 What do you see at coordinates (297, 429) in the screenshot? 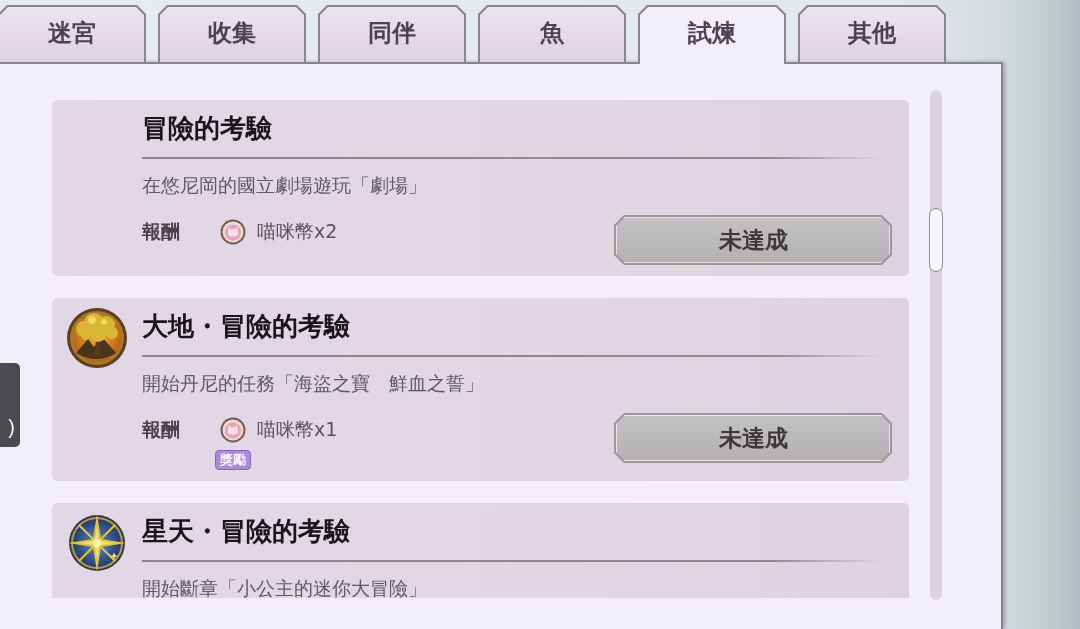
I see `reward-text: 喵咪幣x1` at bounding box center [297, 429].